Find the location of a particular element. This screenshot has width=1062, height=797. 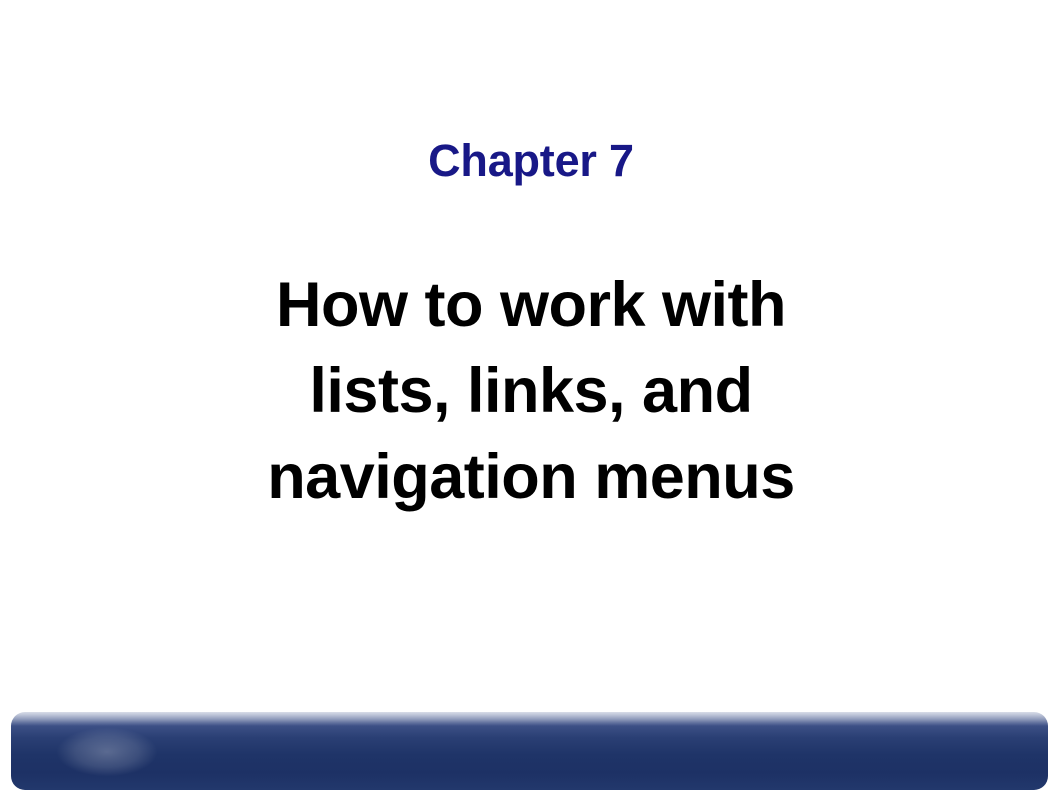

chapter-heading: Chapter 7 is located at coordinates (531, 160).